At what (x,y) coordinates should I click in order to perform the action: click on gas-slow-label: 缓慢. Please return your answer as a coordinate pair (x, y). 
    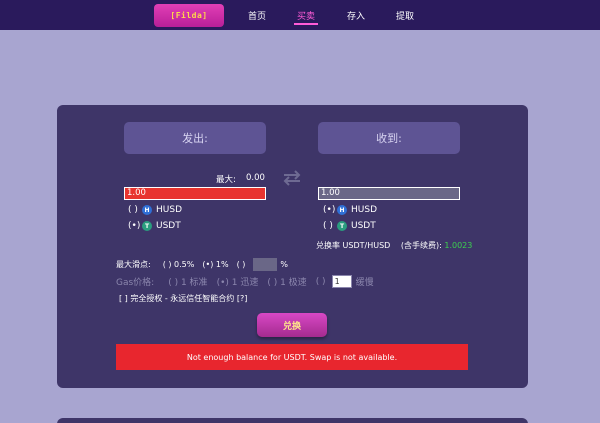
    Looking at the image, I should click on (364, 283).